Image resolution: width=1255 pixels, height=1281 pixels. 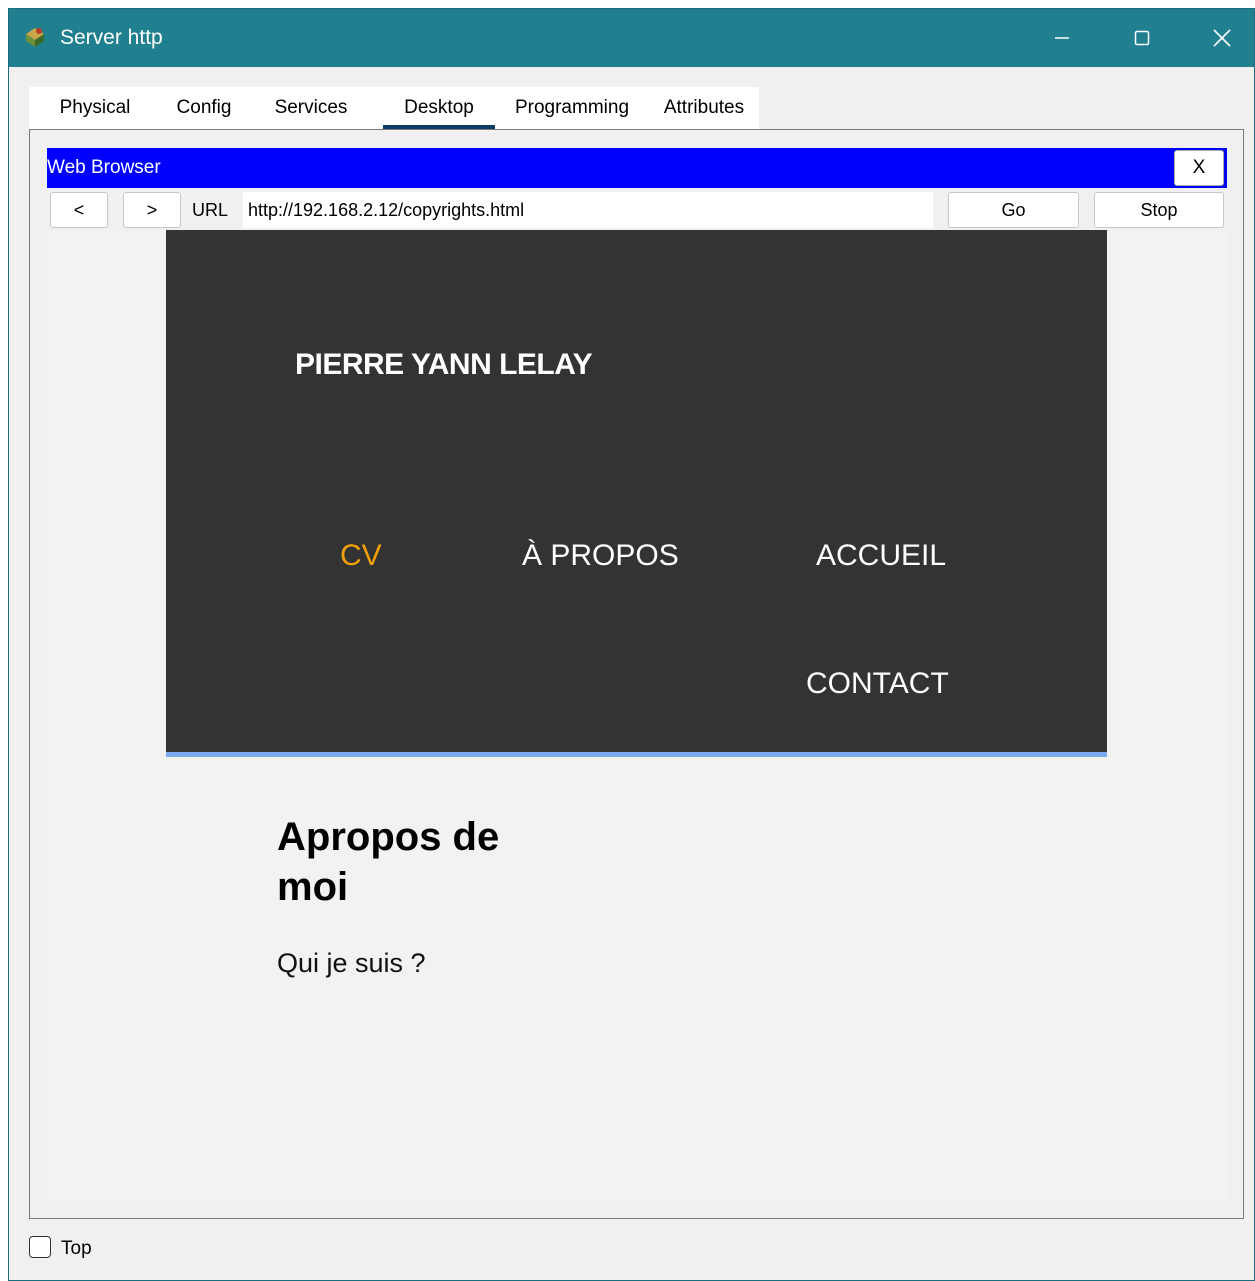 I want to click on nav-link-cv: CV, so click(x=361, y=556).